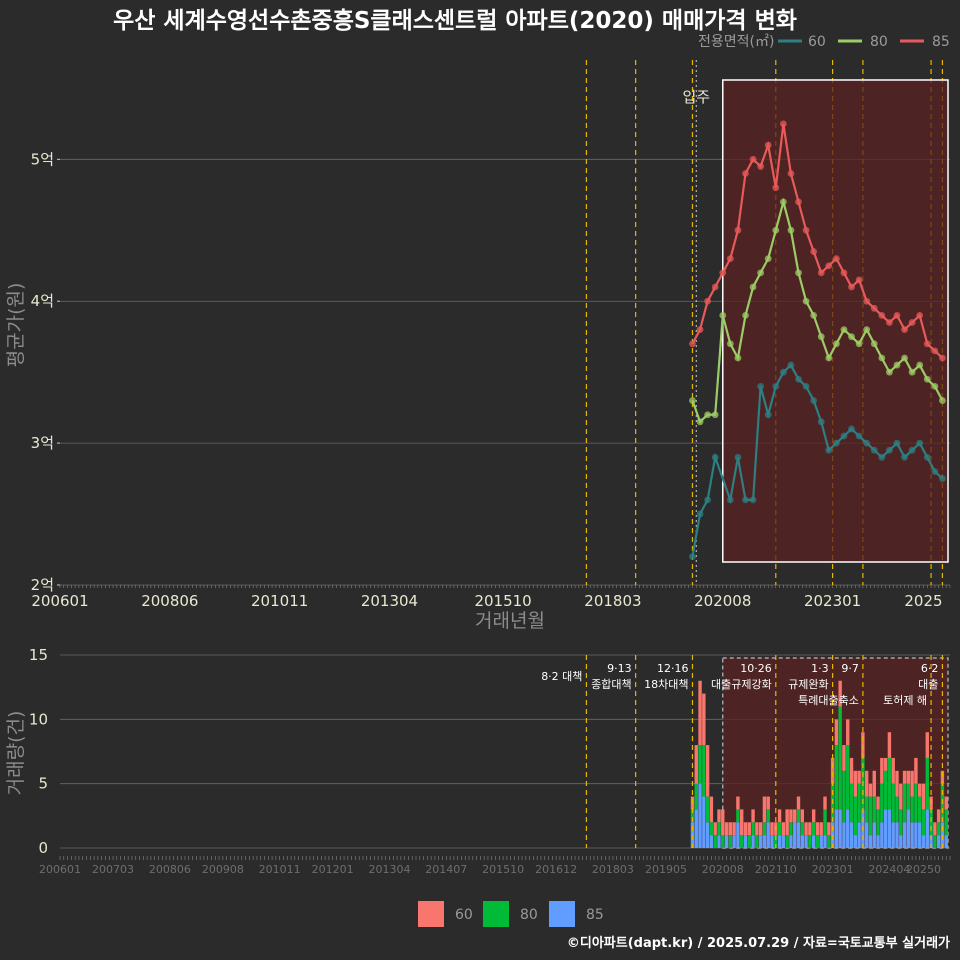 The width and height of the screenshot is (960, 960). Describe the element at coordinates (42, 443) in the screenshot. I see `price-y-tick-label: 3억` at that location.